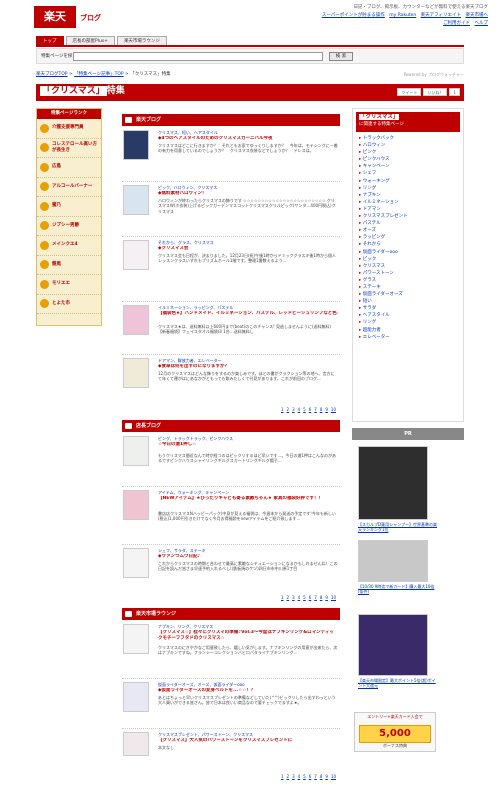 This screenshot has width=500, height=788. What do you see at coordinates (411, 188) in the screenshot?
I see `related-item: リング` at bounding box center [411, 188].